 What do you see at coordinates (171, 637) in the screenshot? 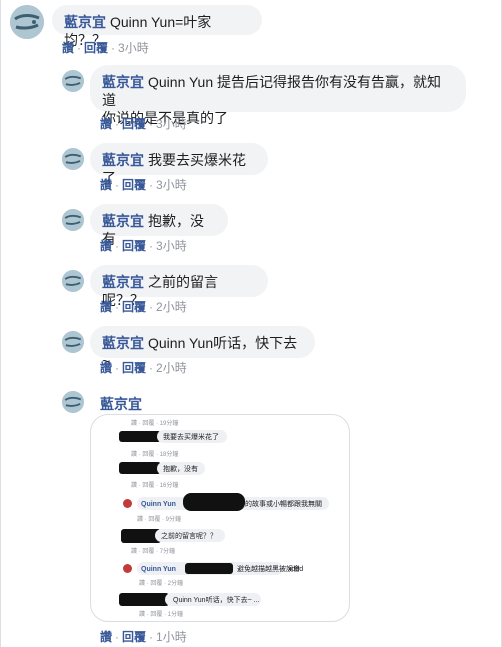
I see `timestamp: 1小時` at bounding box center [171, 637].